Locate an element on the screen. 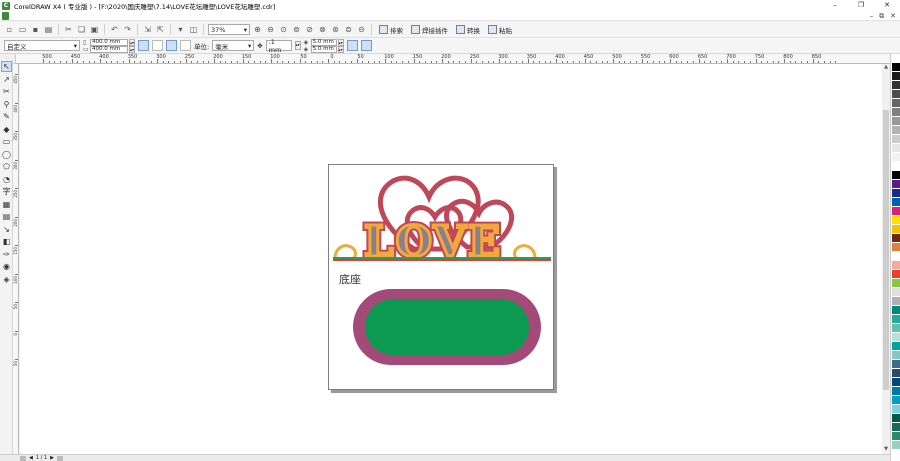 The width and height of the screenshot is (900, 461). treat-as-filled-icon is located at coordinates (352, 45).